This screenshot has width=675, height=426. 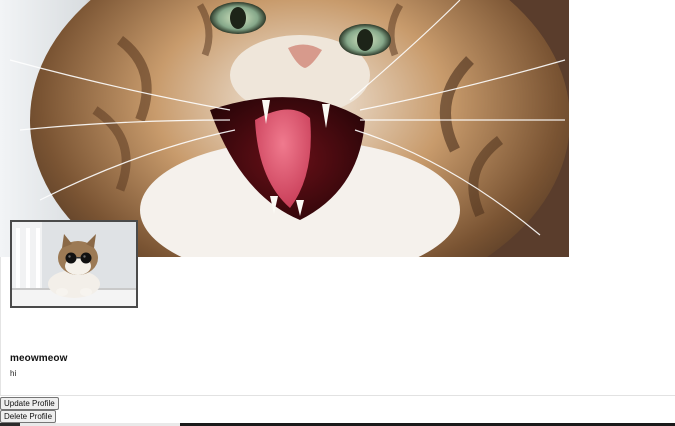 I want to click on avatar, so click(x=74, y=264).